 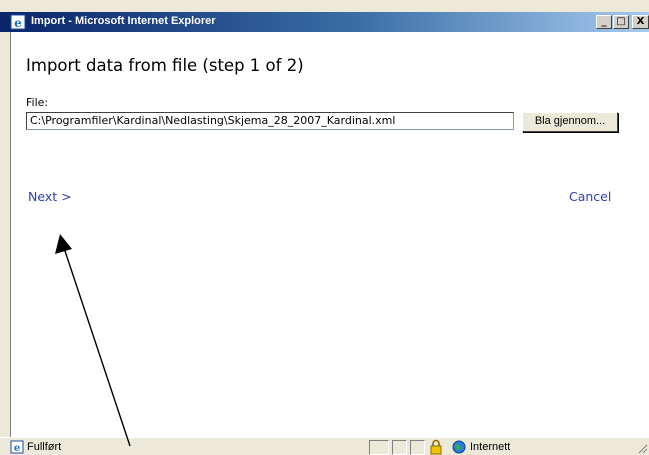 What do you see at coordinates (44, 447) in the screenshot?
I see `status-text: Fullført` at bounding box center [44, 447].